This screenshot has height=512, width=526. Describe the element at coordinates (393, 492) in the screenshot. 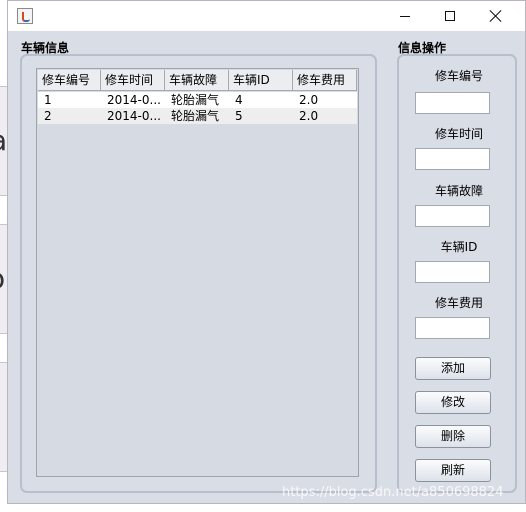

I see `watermark: https://blog.csdn.net/a850698824` at that location.